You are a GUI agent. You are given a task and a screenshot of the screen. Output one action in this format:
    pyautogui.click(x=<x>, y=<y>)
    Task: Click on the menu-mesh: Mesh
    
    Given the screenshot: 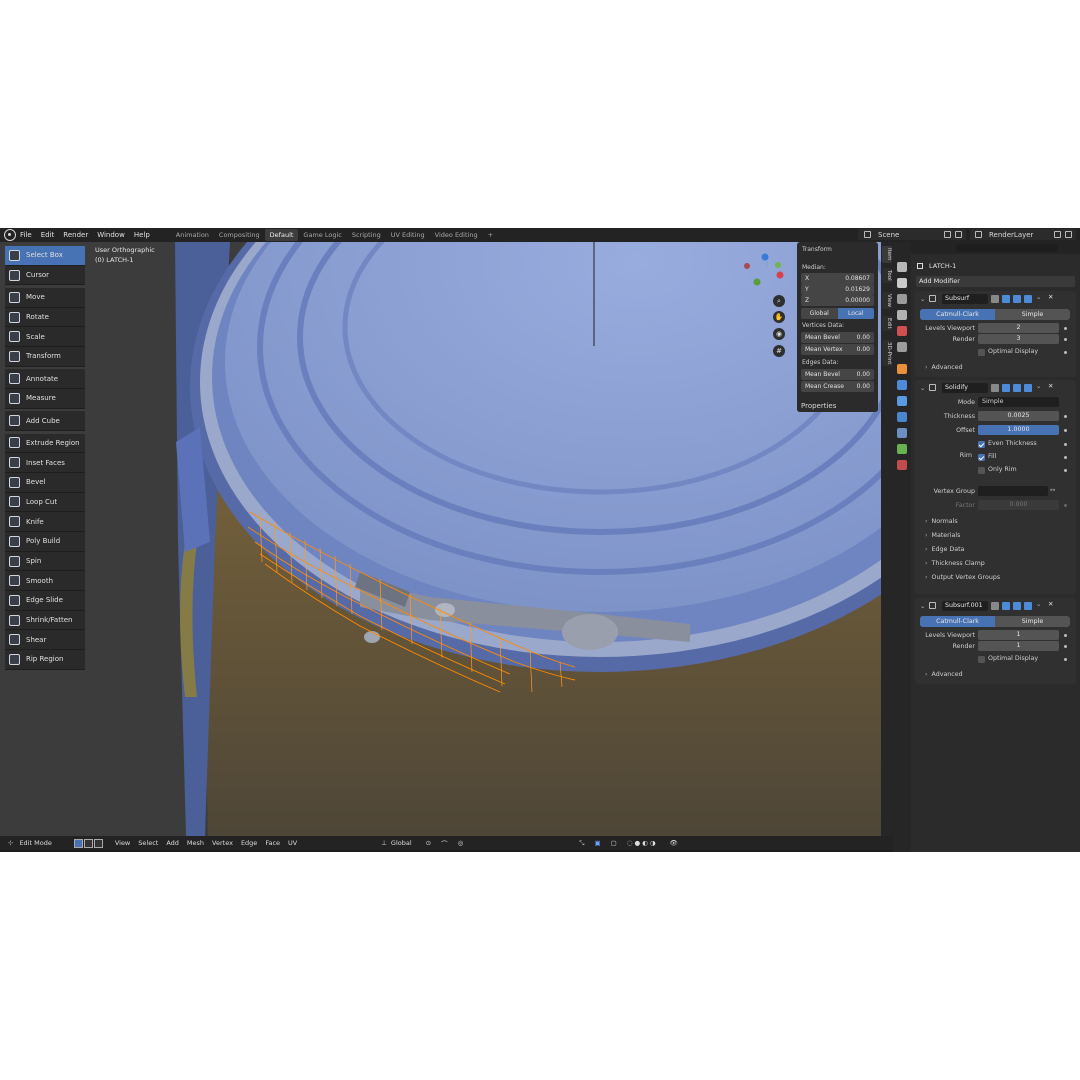 What is the action you would take?
    pyautogui.click(x=195, y=843)
    